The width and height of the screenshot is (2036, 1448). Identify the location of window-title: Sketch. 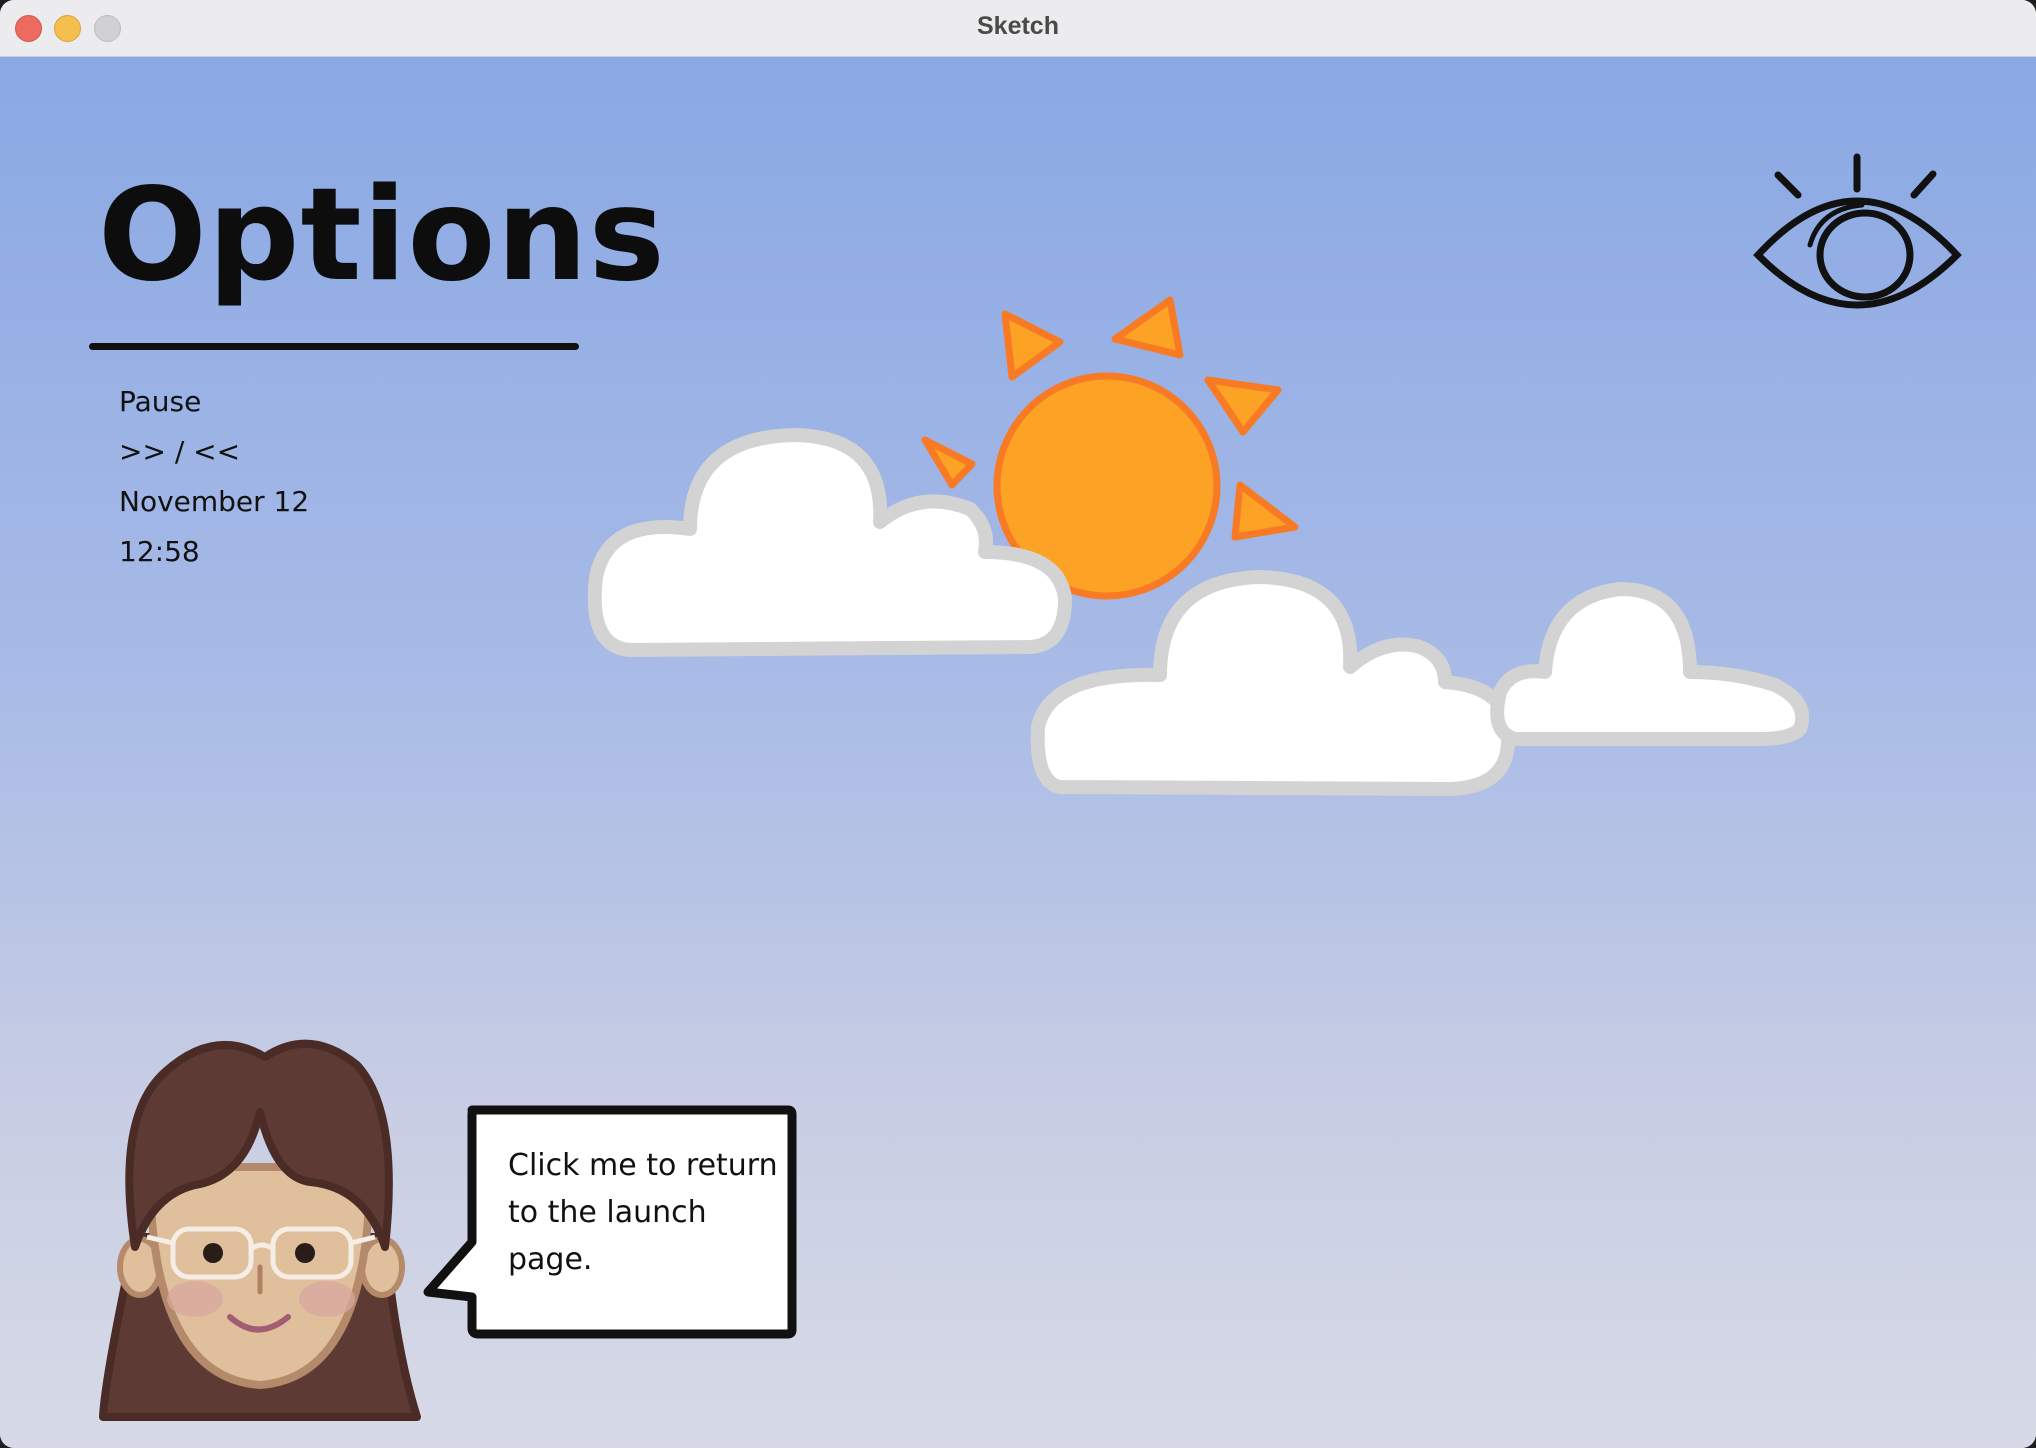
(1018, 26).